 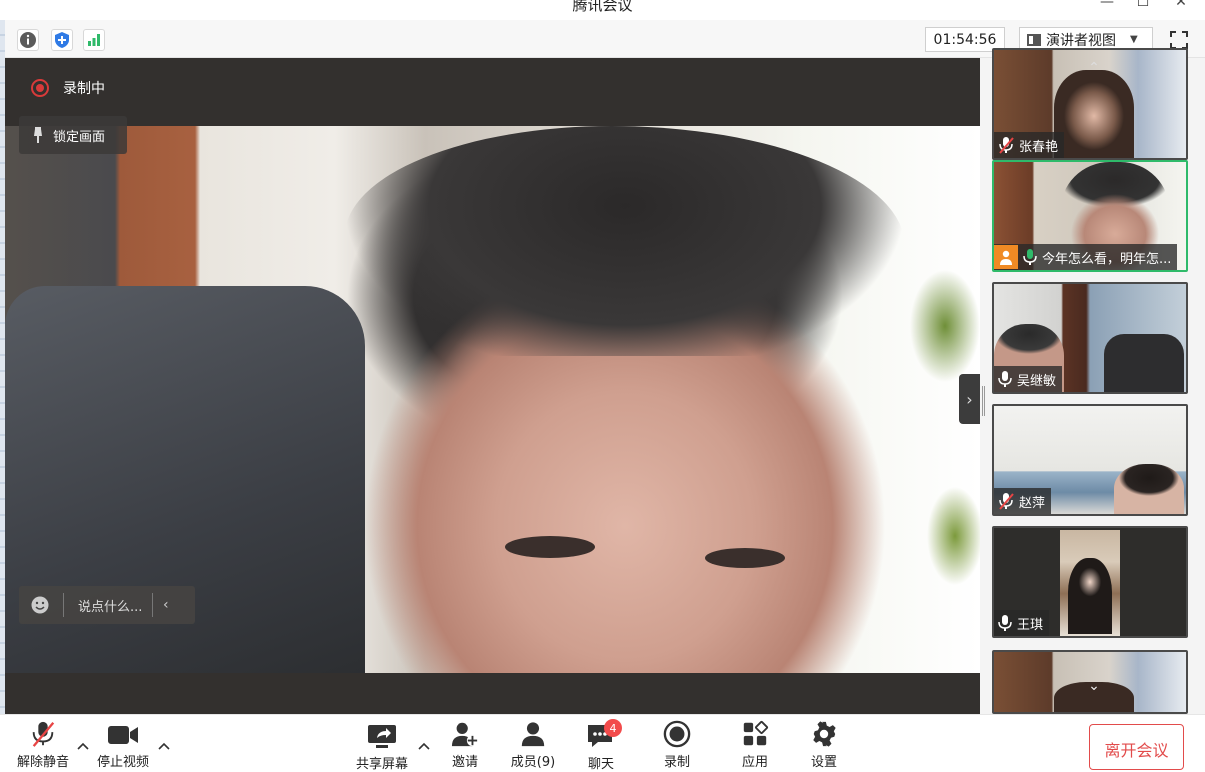 What do you see at coordinates (123, 735) in the screenshot?
I see `camera-icon` at bounding box center [123, 735].